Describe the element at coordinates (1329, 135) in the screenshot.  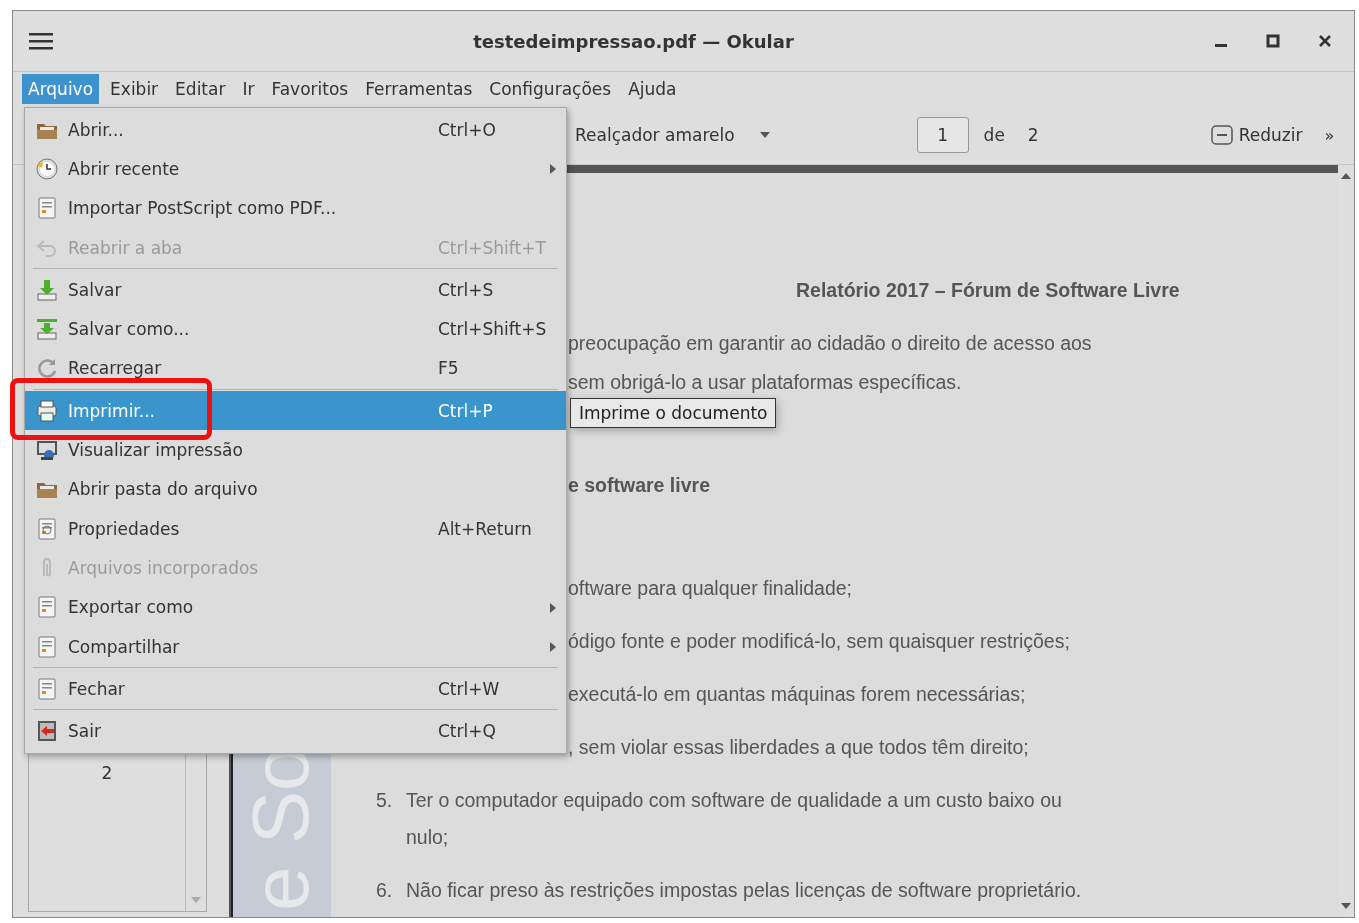
I see `overflow-button: »` at that location.